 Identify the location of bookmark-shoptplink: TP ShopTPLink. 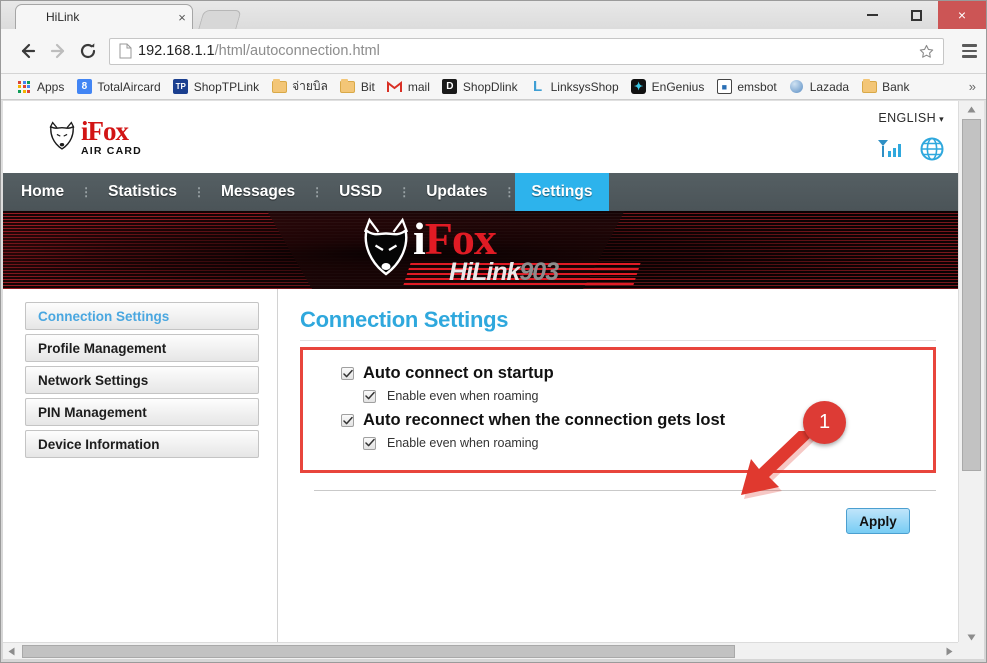
(216, 87).